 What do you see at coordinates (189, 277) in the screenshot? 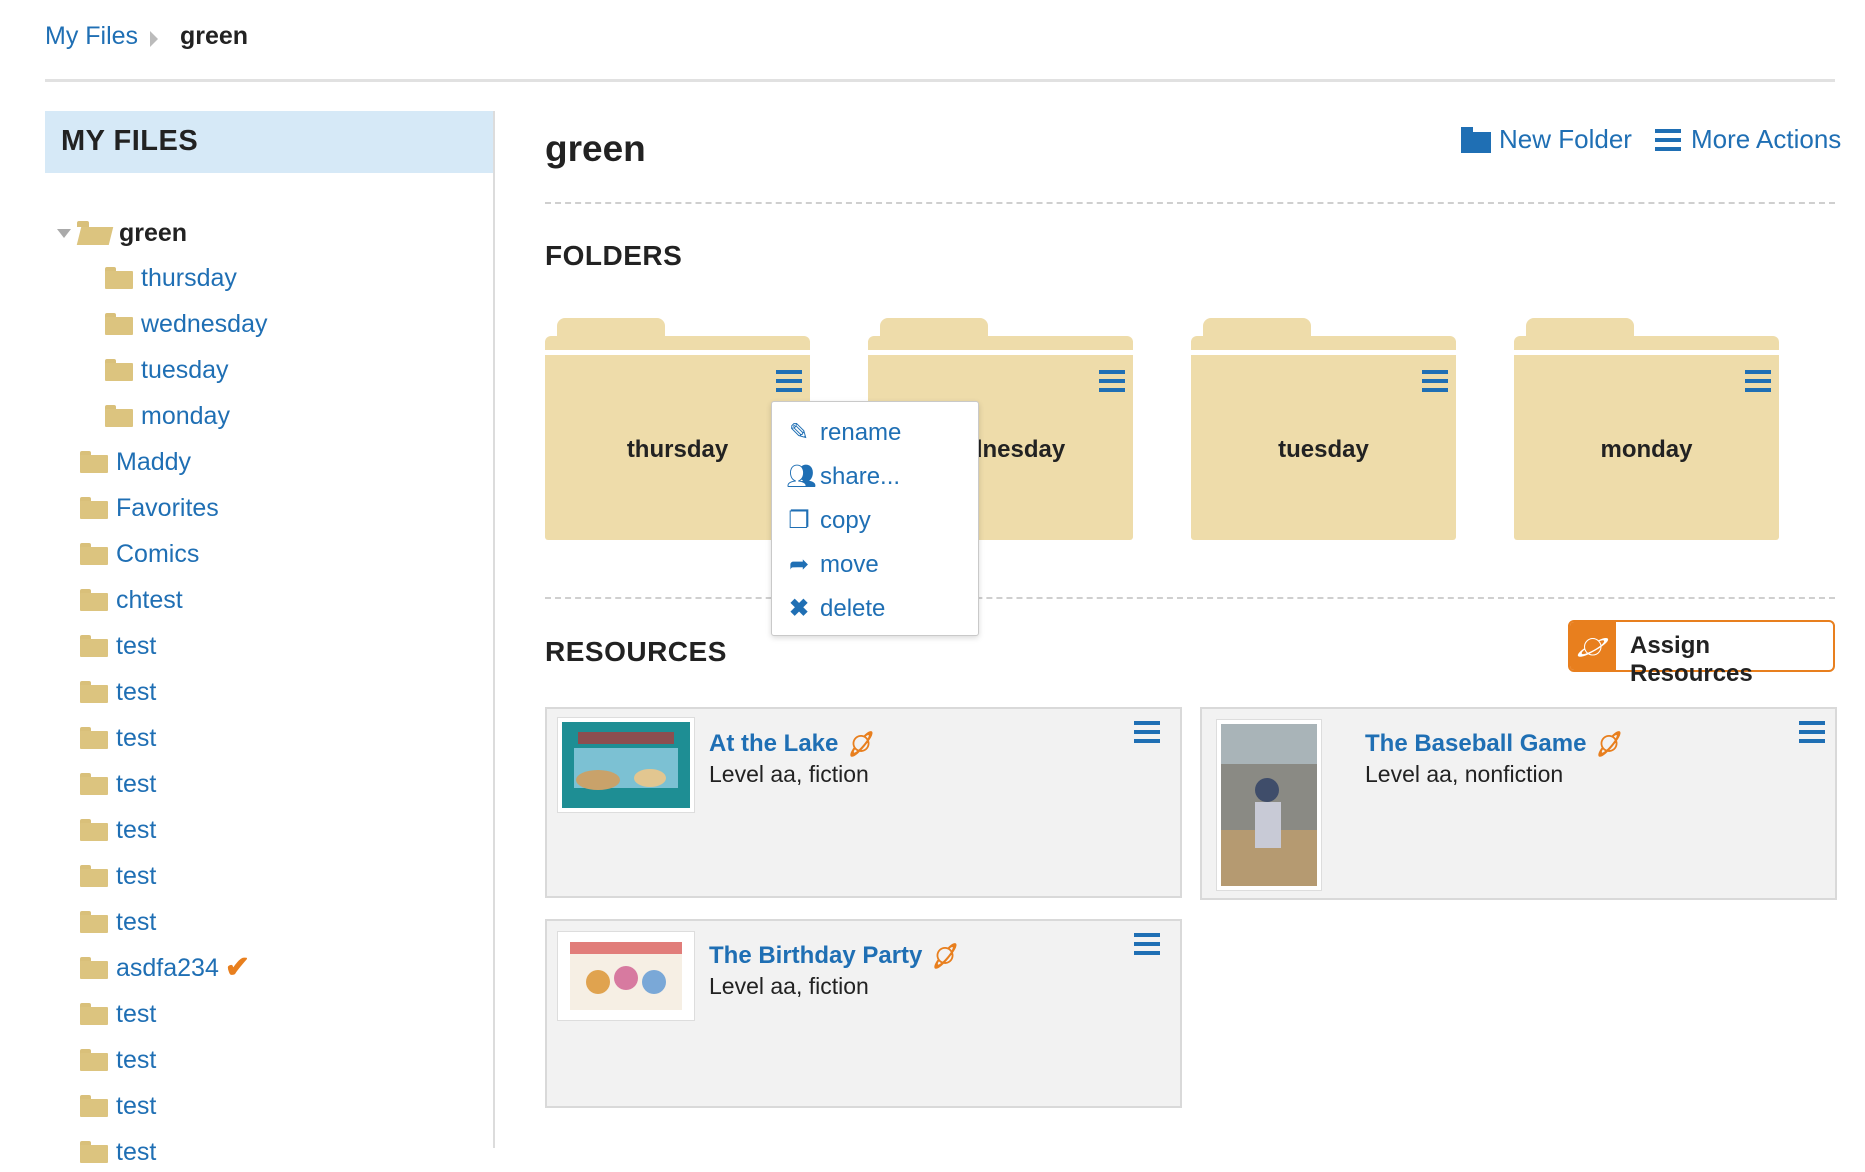
I see `tree-item-label: thursday` at bounding box center [189, 277].